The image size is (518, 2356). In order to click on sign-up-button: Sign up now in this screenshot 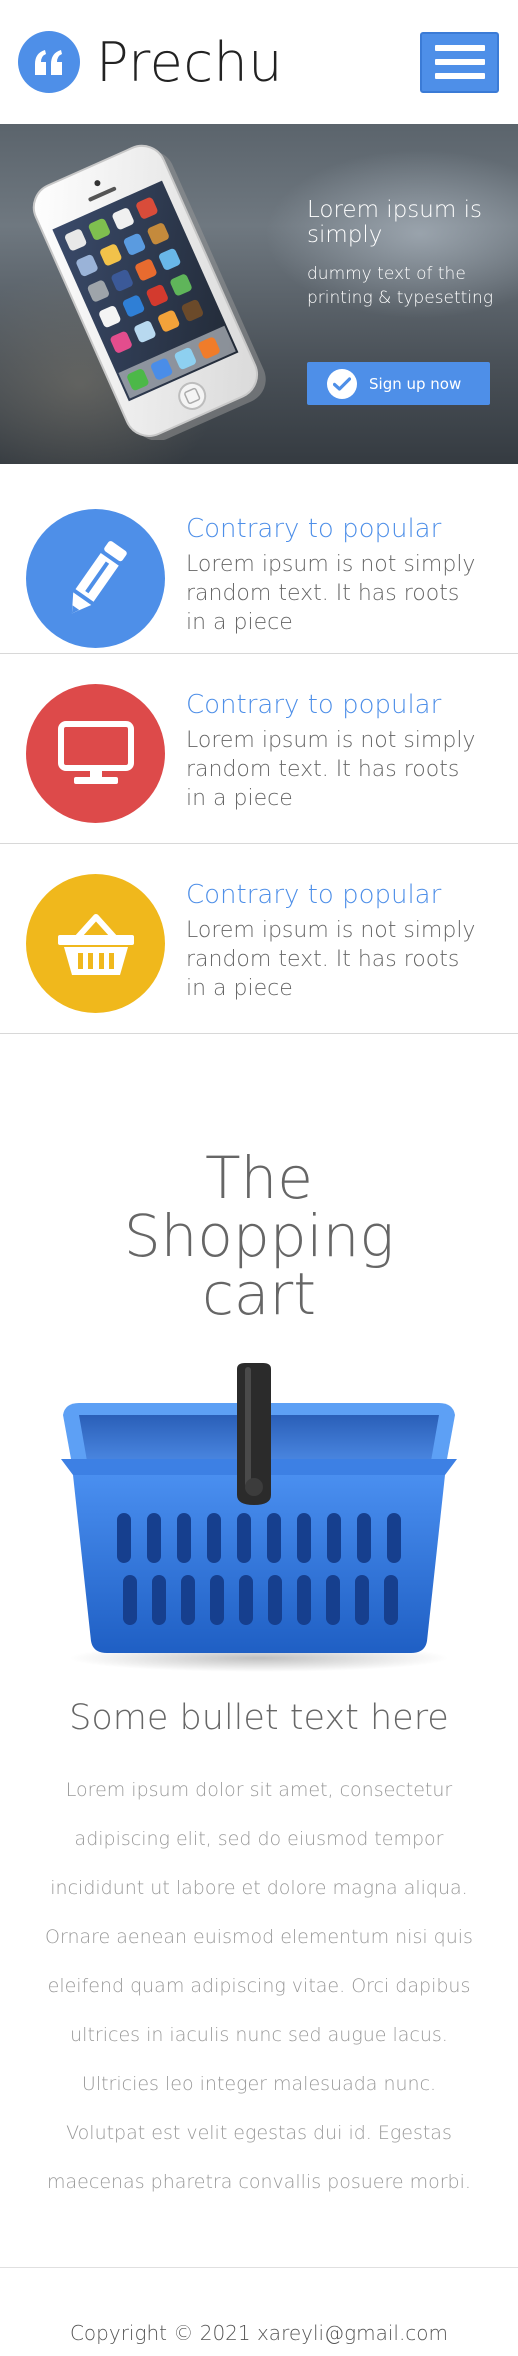, I will do `click(398, 383)`.